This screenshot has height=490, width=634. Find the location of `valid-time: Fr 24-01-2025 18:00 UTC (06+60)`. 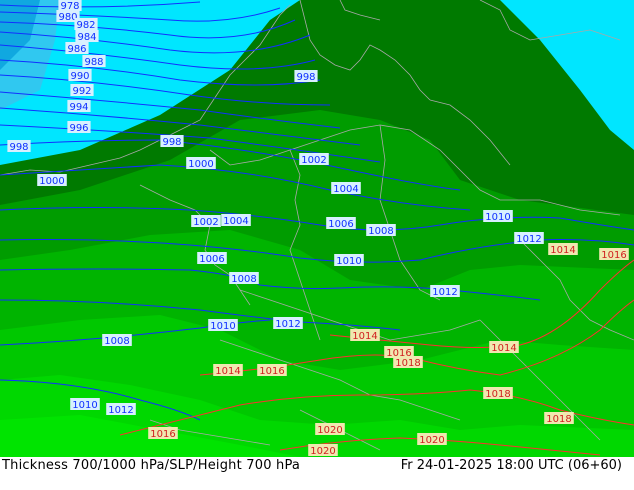

valid-time: Fr 24-01-2025 18:00 UTC (06+60) is located at coordinates (511, 465).